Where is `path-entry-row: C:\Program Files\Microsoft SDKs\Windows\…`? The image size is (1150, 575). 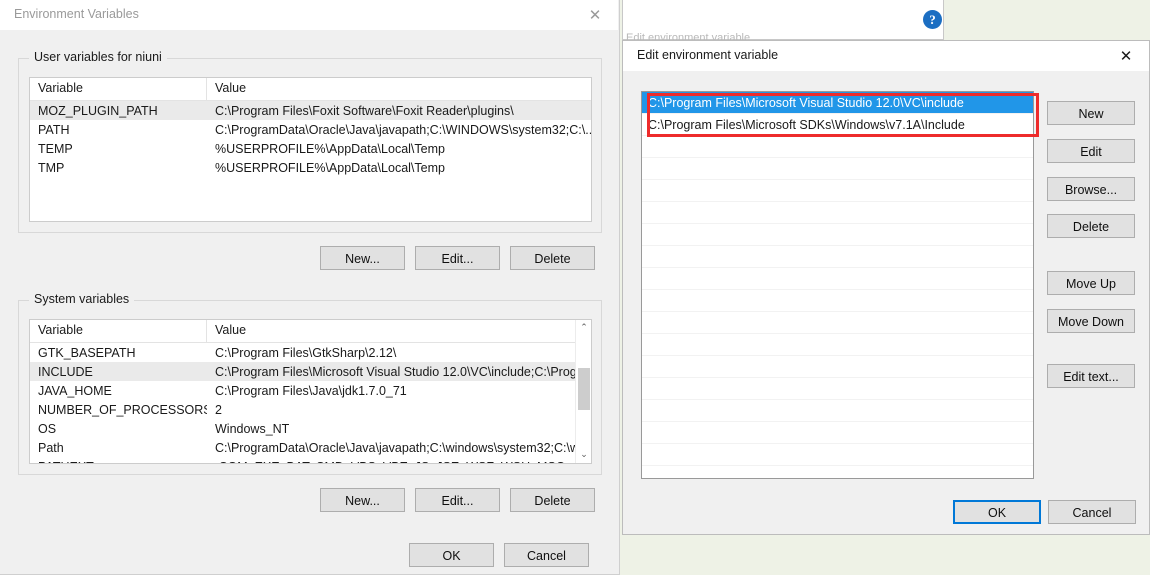
path-entry-row: C:\Program Files\Microsoft SDKs\Windows\… is located at coordinates (837, 125).